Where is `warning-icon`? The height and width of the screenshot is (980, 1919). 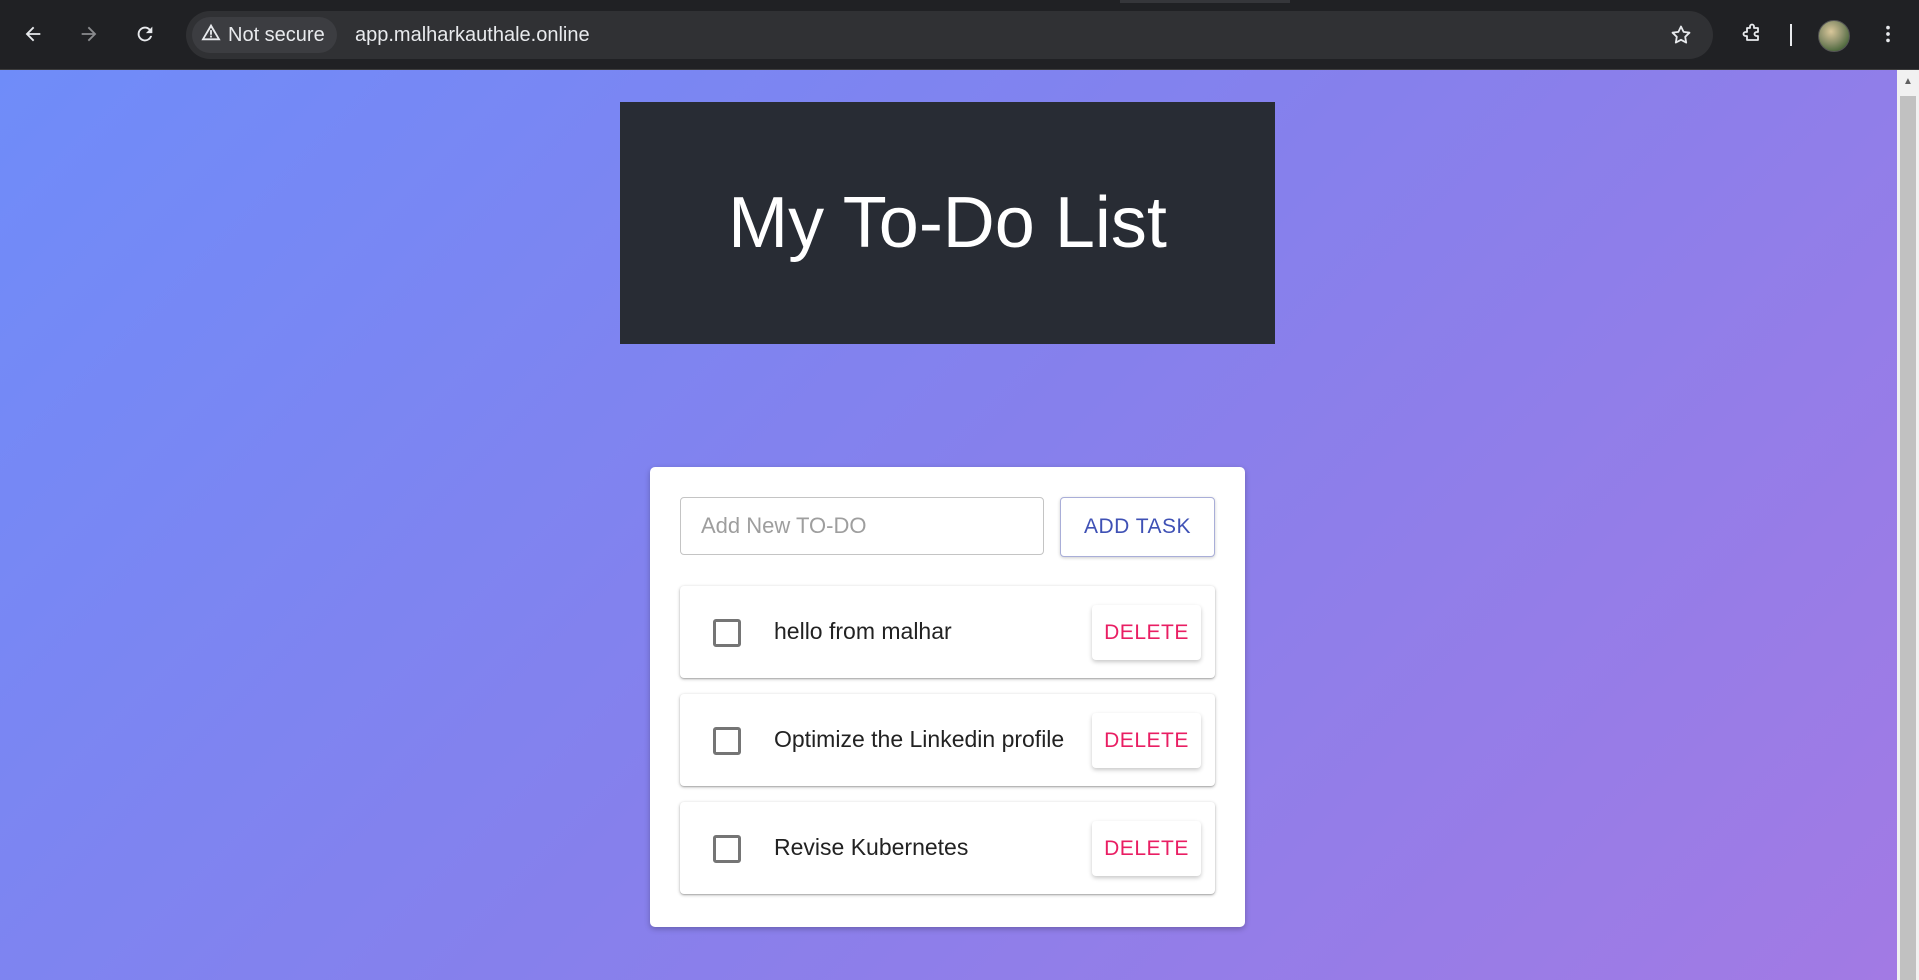 warning-icon is located at coordinates (211, 35).